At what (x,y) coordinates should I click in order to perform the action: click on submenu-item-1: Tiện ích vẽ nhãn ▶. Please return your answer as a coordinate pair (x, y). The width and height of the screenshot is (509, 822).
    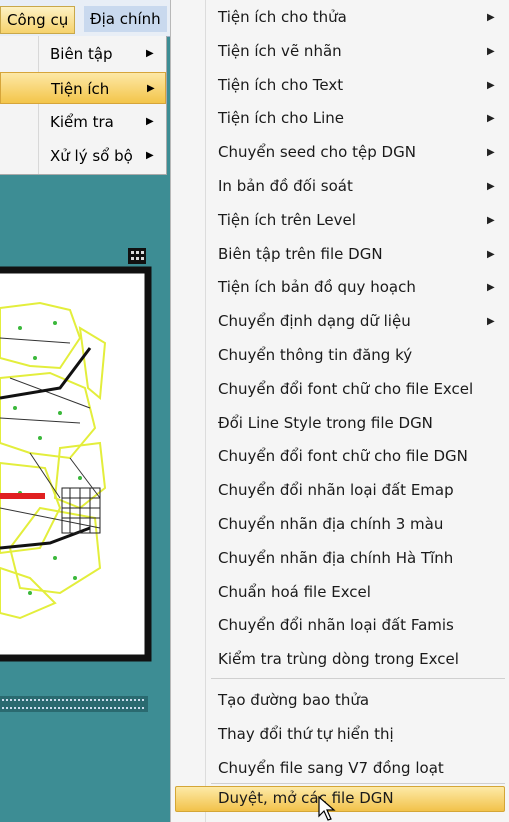
    Looking at the image, I should click on (340, 52).